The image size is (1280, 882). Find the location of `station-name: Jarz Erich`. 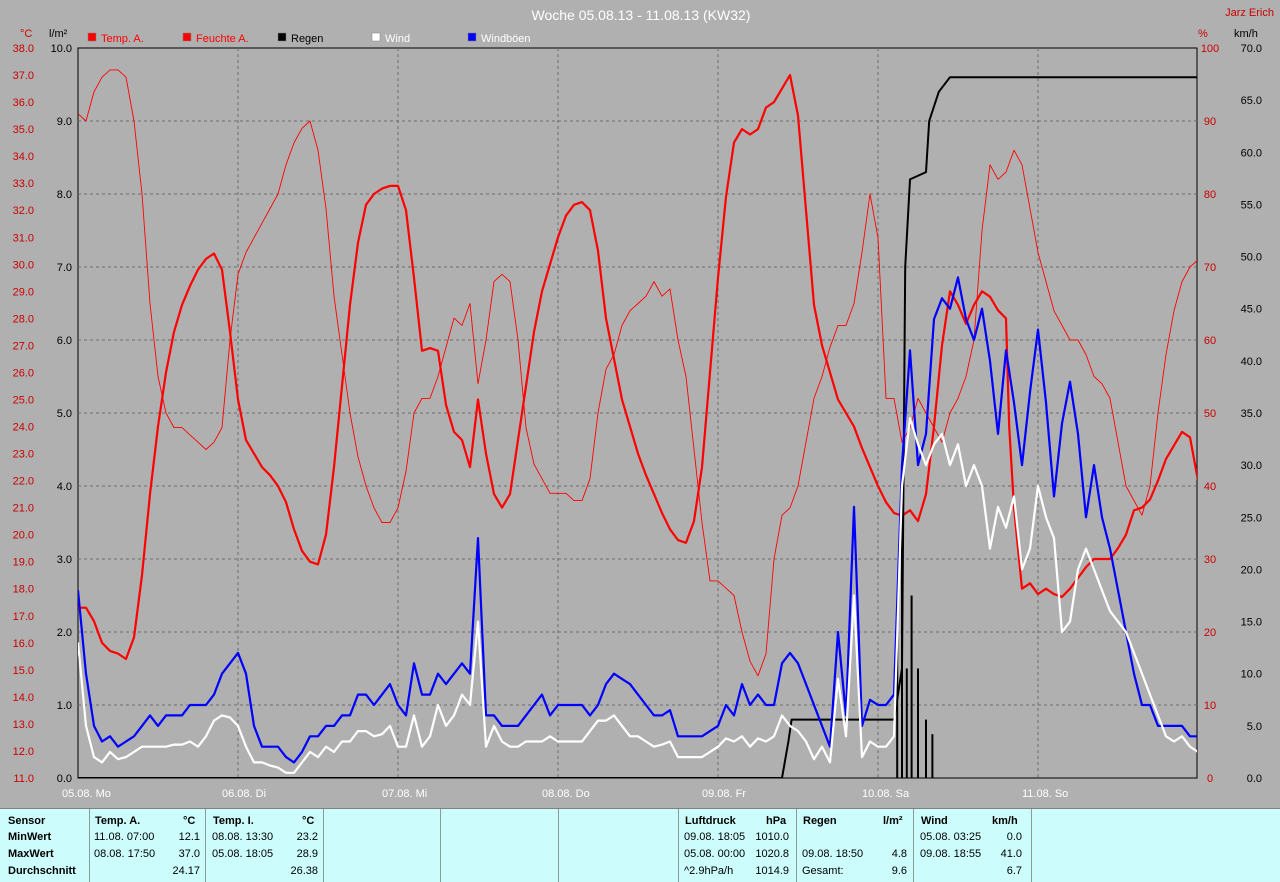

station-name: Jarz Erich is located at coordinates (1249, 13).